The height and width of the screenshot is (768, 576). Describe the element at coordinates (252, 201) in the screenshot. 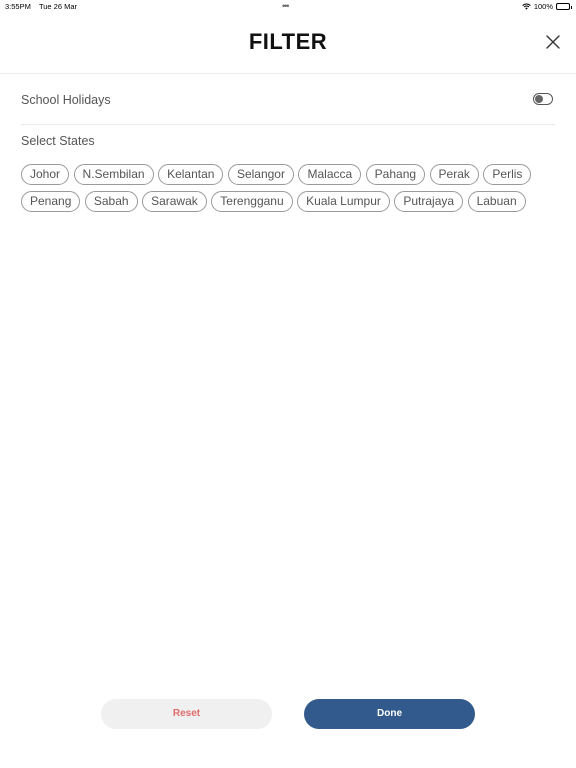

I see `state-chip-terengganu: Terengganu` at that location.